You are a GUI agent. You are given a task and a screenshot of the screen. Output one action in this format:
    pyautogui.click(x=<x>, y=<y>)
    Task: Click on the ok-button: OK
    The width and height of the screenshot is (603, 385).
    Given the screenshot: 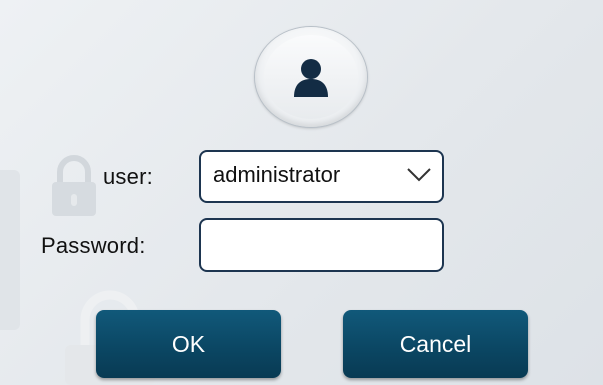 What is the action you would take?
    pyautogui.click(x=188, y=344)
    